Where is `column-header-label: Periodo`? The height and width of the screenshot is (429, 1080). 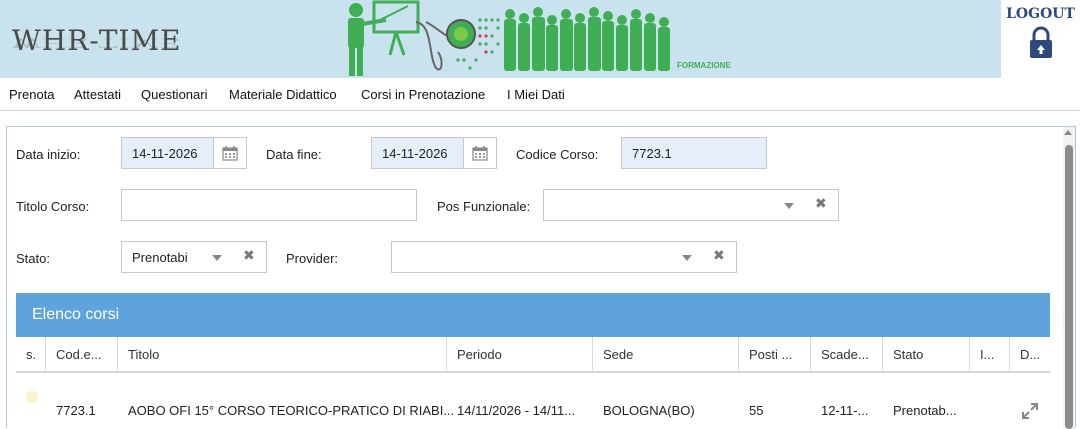 column-header-label: Periodo is located at coordinates (479, 354).